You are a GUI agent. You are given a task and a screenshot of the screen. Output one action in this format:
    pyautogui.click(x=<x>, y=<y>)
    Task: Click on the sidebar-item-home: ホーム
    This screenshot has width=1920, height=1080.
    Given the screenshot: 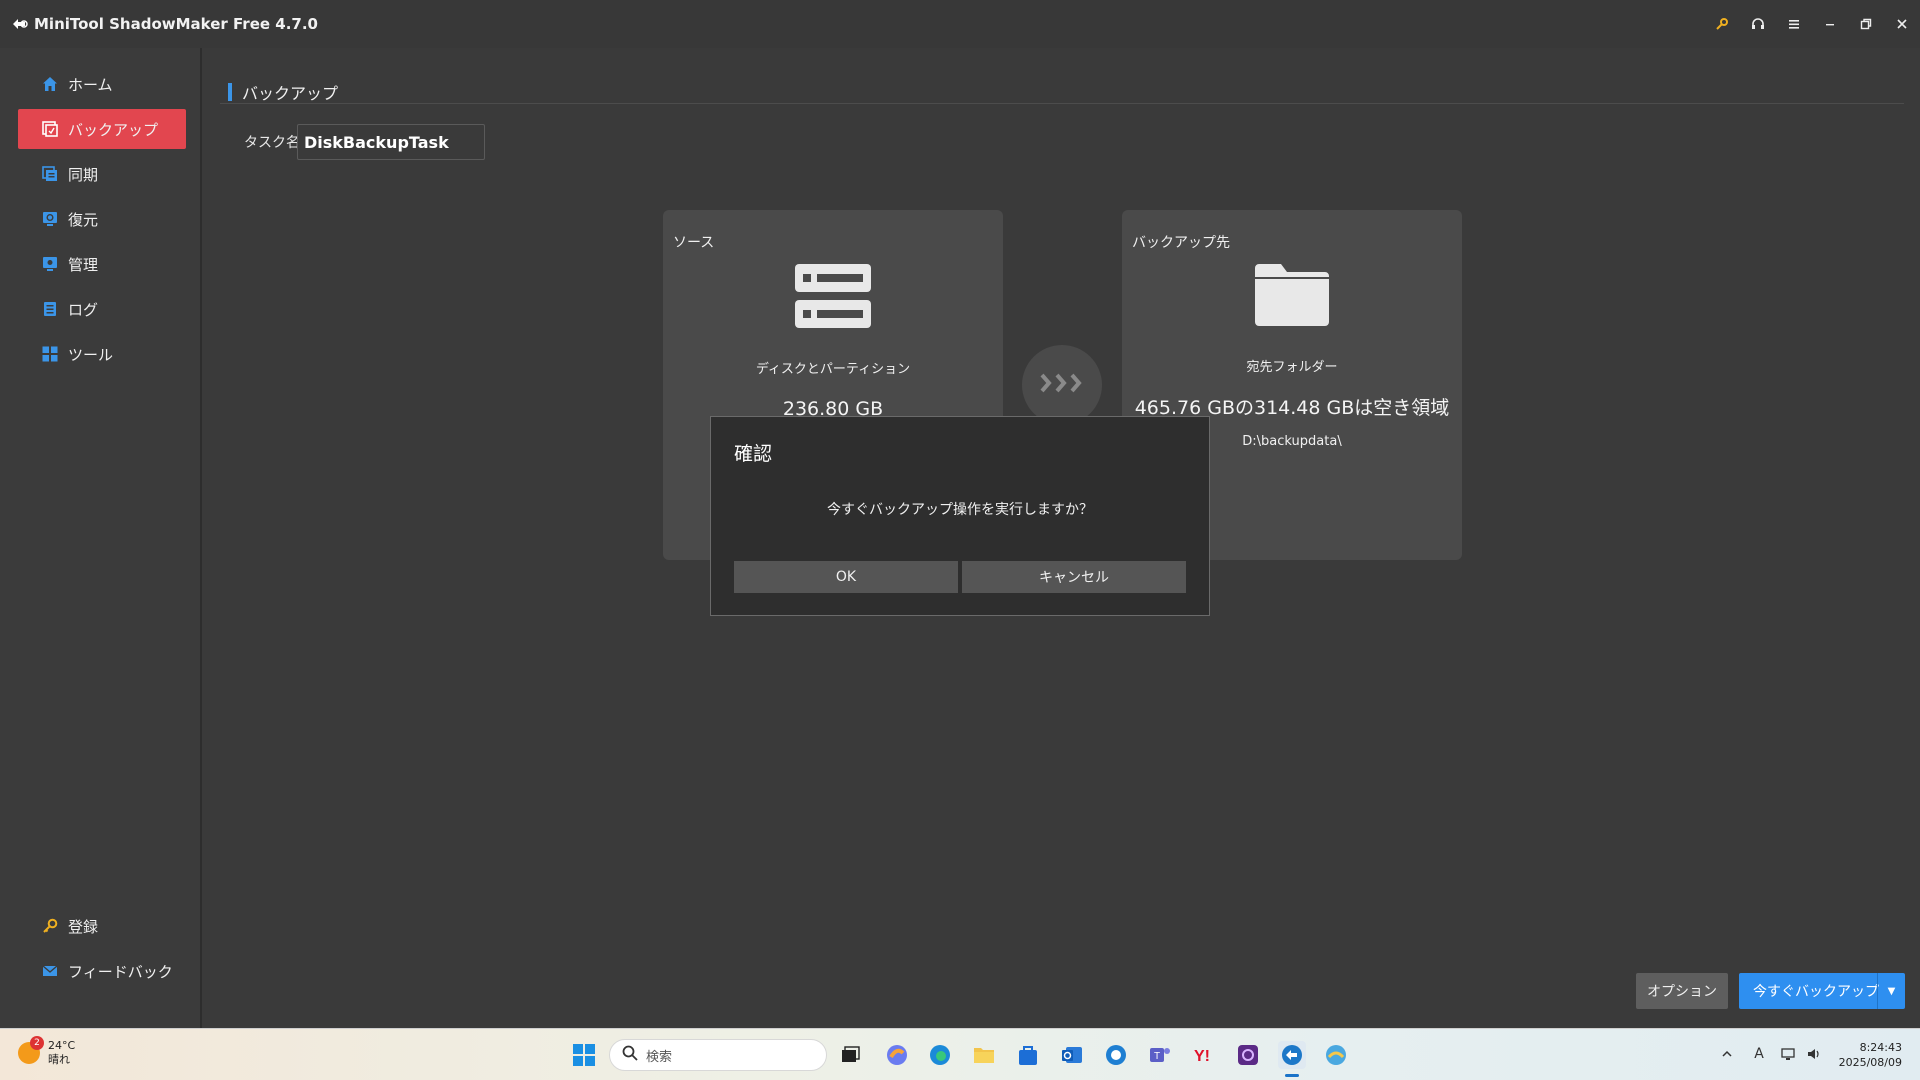 What is the action you would take?
    pyautogui.click(x=102, y=84)
    